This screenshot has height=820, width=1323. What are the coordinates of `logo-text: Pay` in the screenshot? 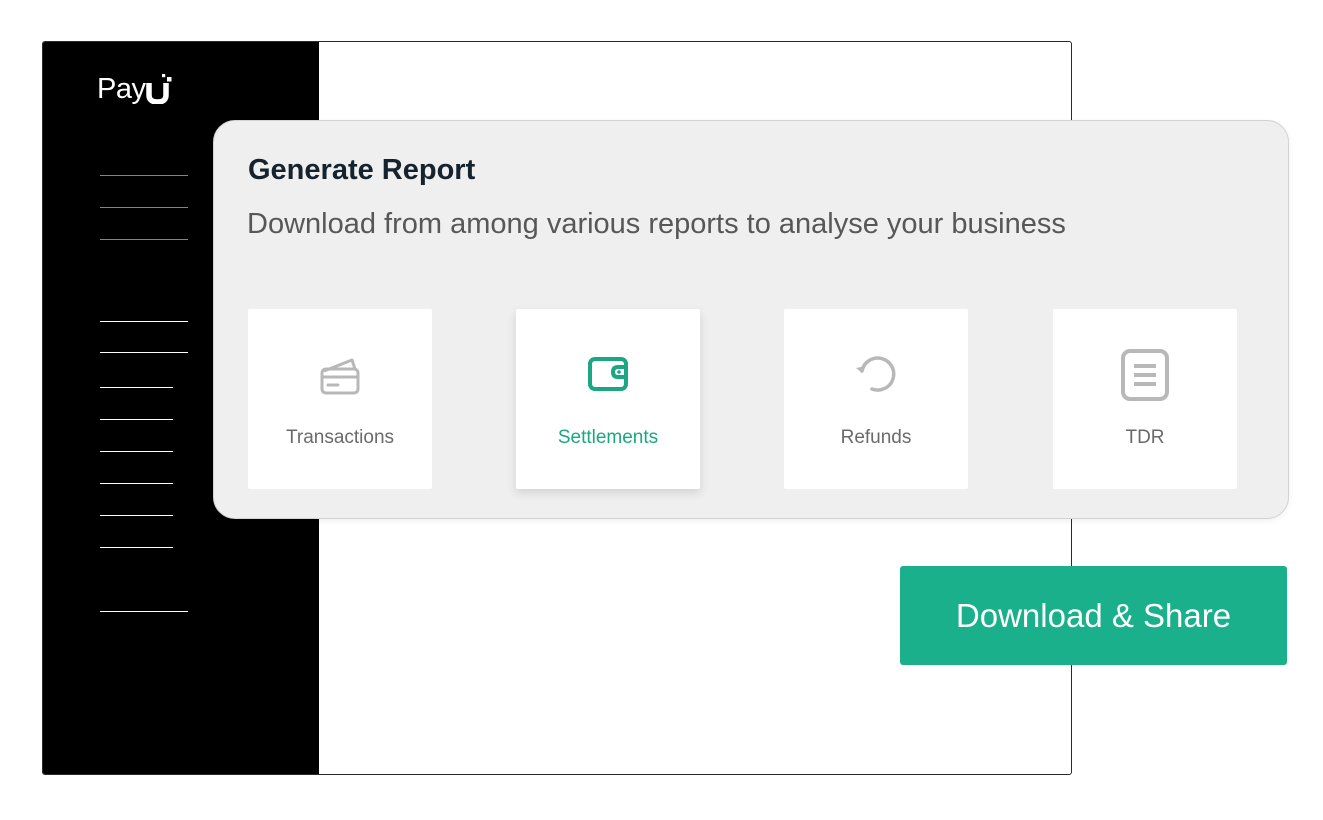 It's located at (121, 89).